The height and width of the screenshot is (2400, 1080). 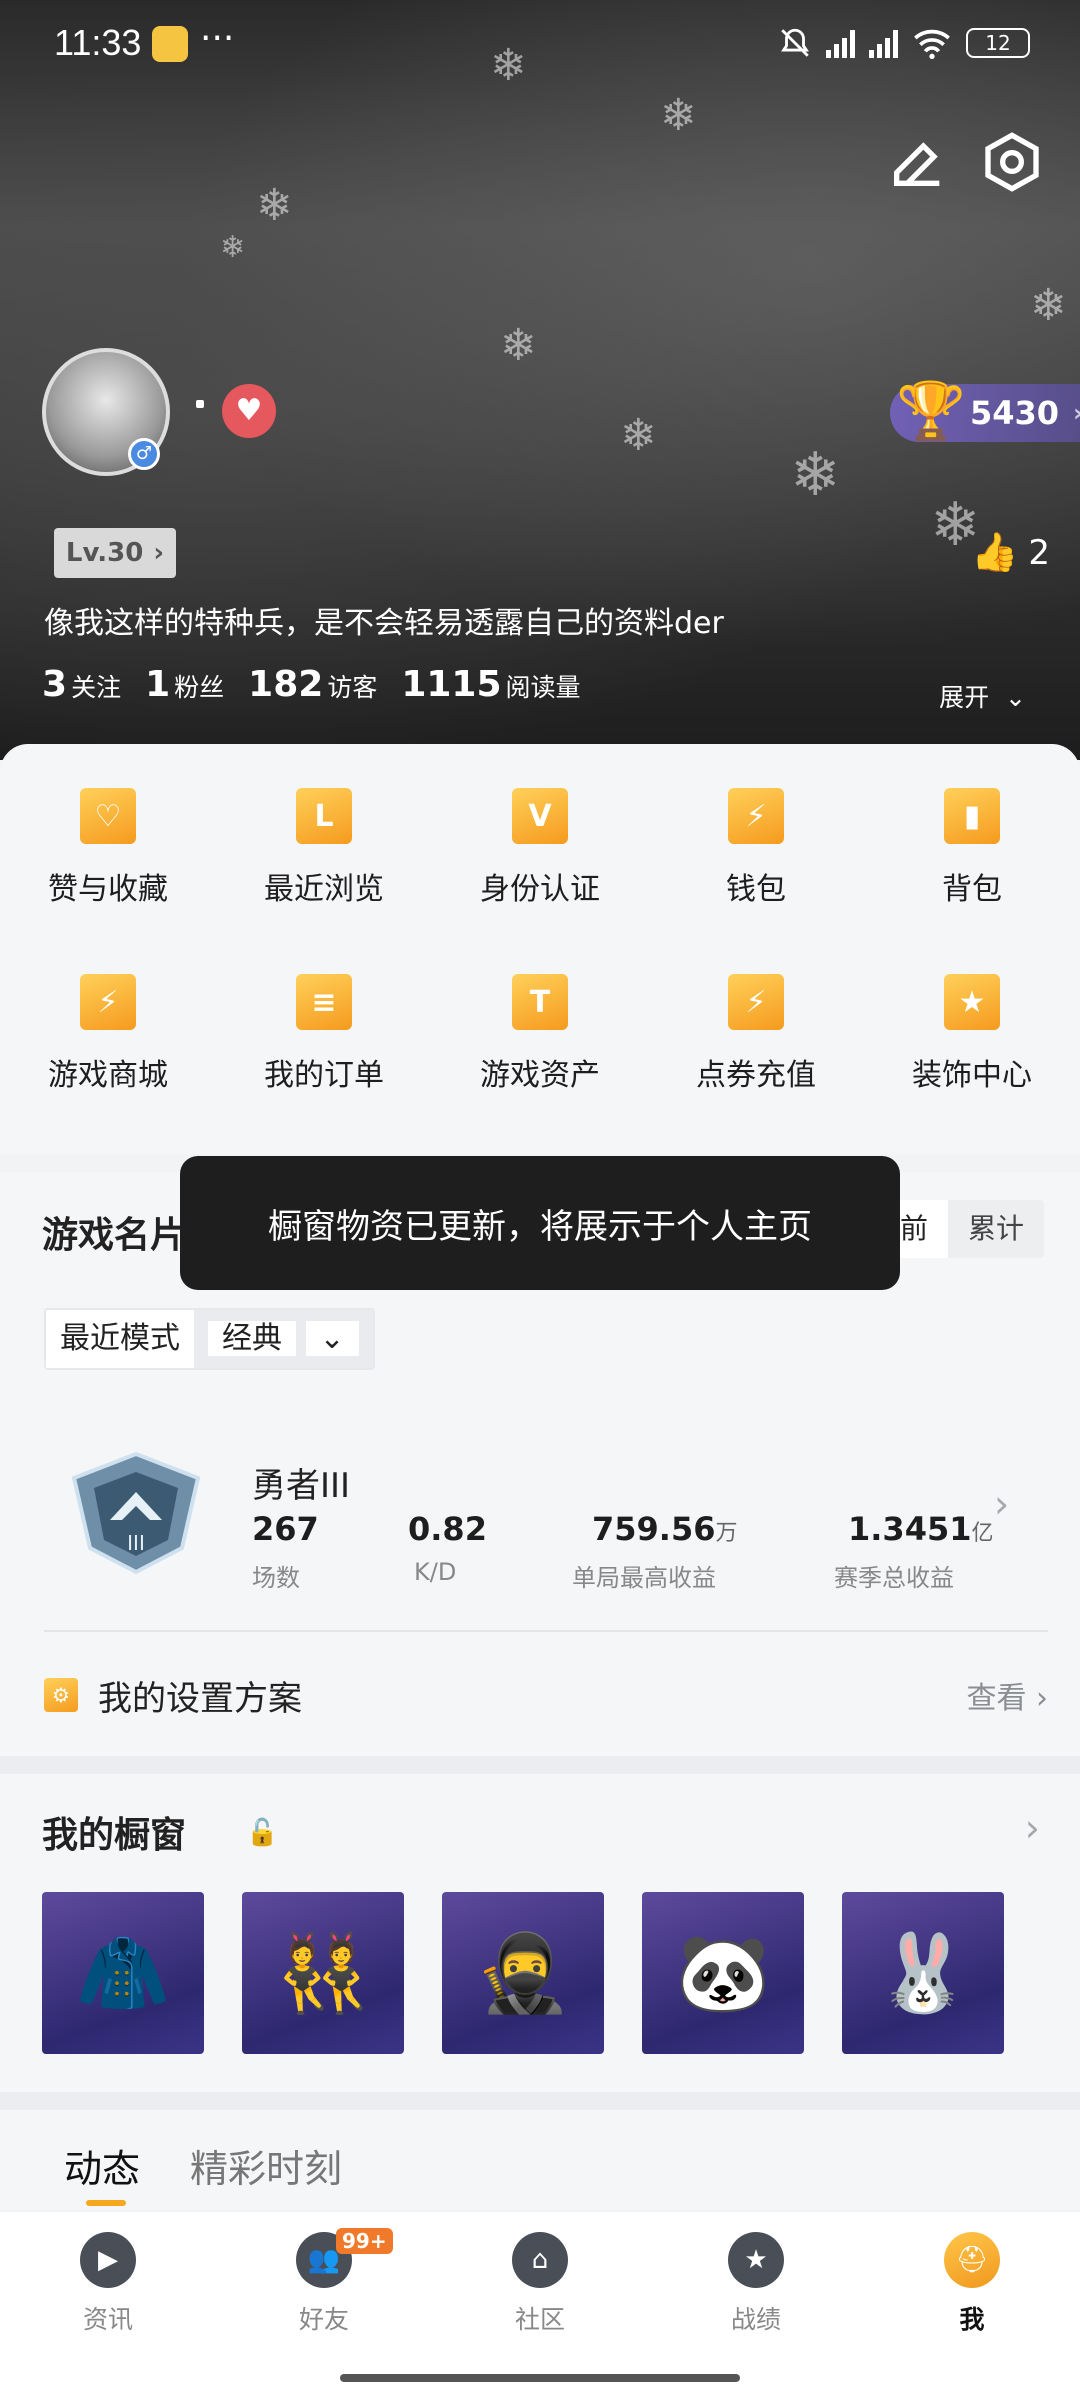 What do you see at coordinates (523, 1973) in the screenshot?
I see `showcase-item-outfit: 🥷` at bounding box center [523, 1973].